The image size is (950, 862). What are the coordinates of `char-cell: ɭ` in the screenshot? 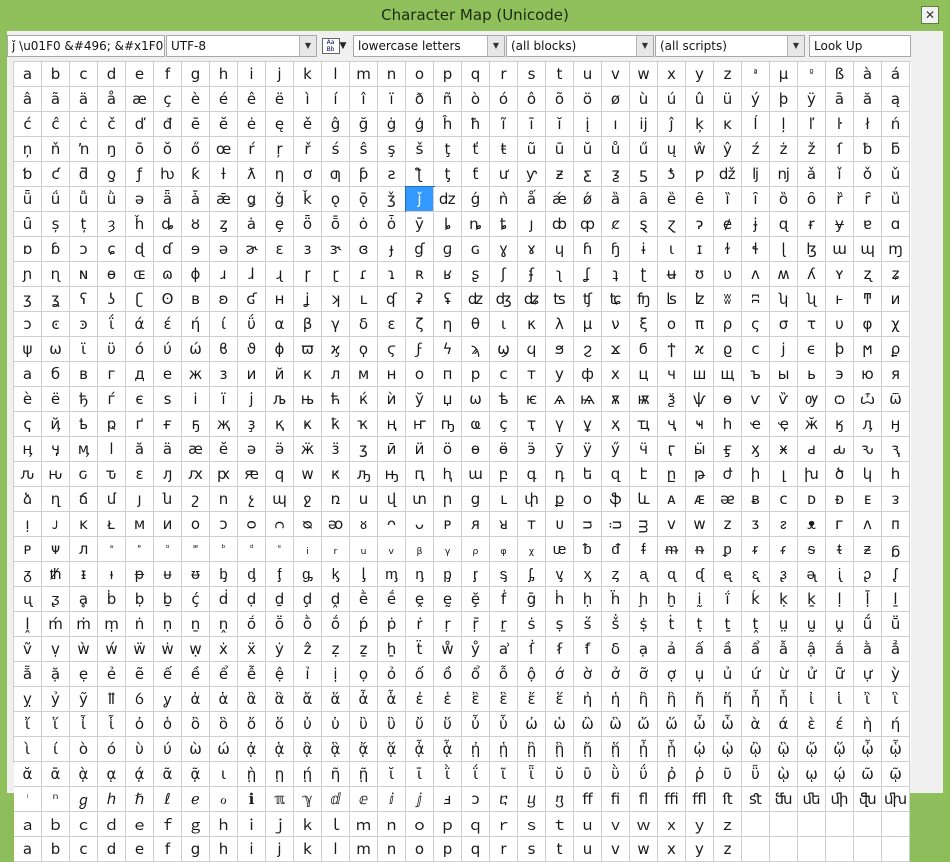 It's located at (784, 249).